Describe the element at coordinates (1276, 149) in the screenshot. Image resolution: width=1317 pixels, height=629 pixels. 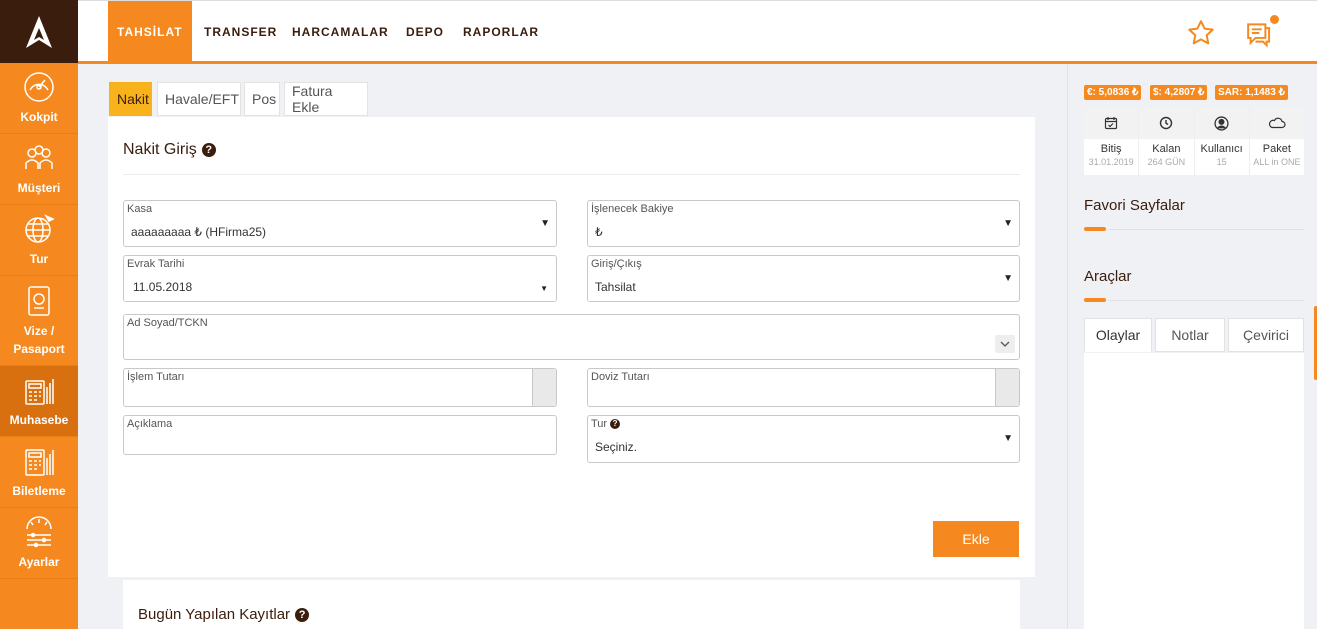
I see `stat-label: Paket` at that location.